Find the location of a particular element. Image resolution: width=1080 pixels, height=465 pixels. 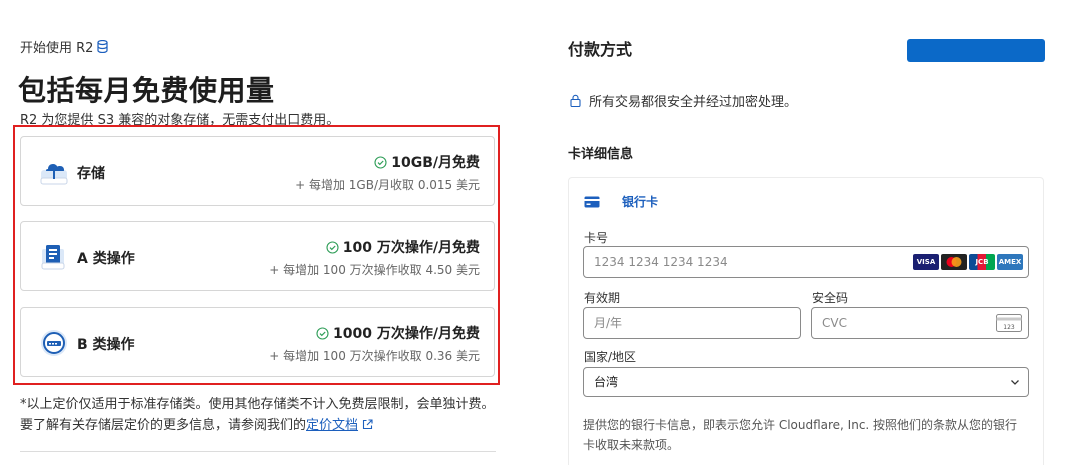

secure-notice: 所有交易都很安全并经过加密处理。 is located at coordinates (683, 100).